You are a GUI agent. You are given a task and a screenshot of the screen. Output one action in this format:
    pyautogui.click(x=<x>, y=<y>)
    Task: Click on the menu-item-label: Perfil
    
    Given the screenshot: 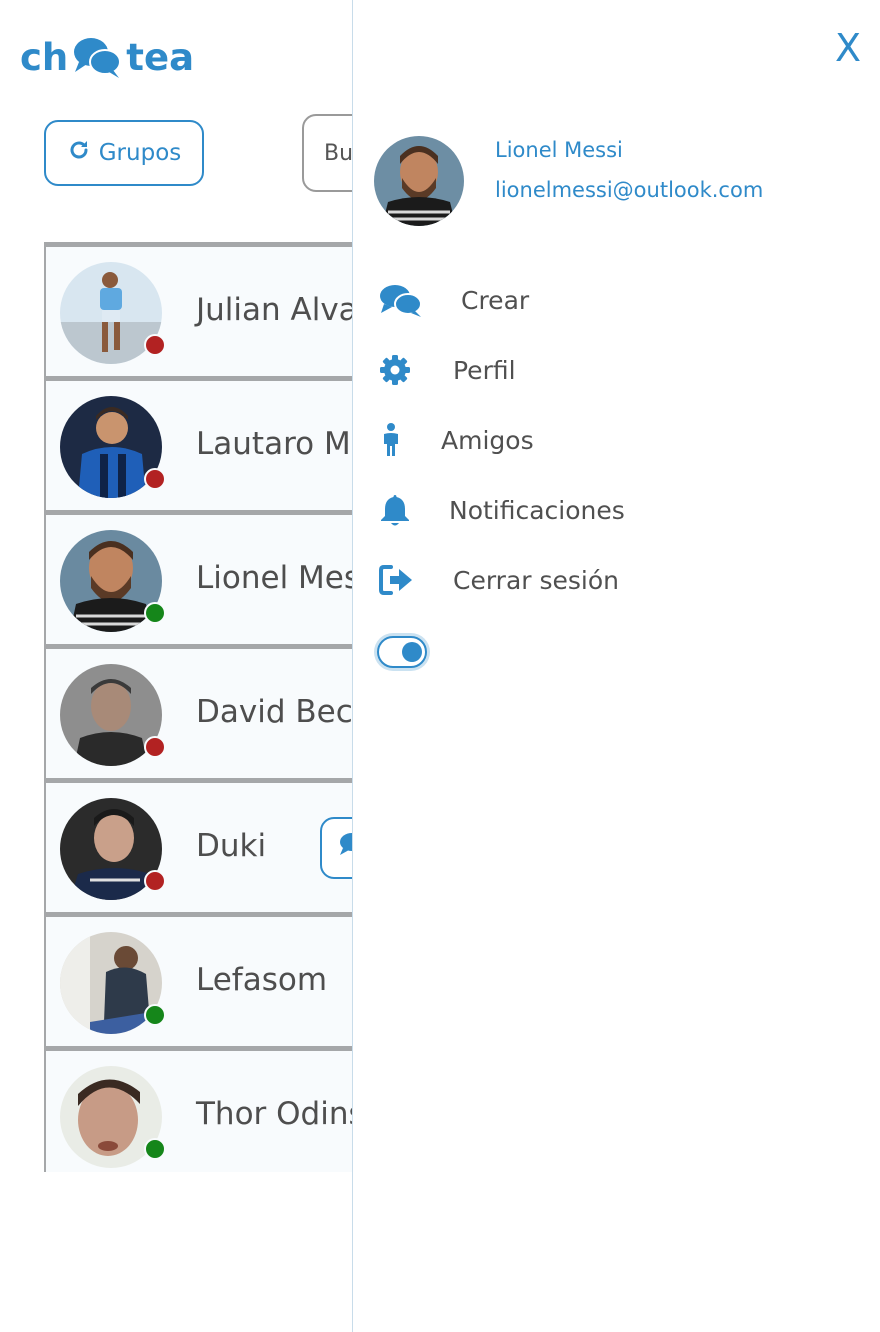 What is the action you would take?
    pyautogui.click(x=484, y=370)
    